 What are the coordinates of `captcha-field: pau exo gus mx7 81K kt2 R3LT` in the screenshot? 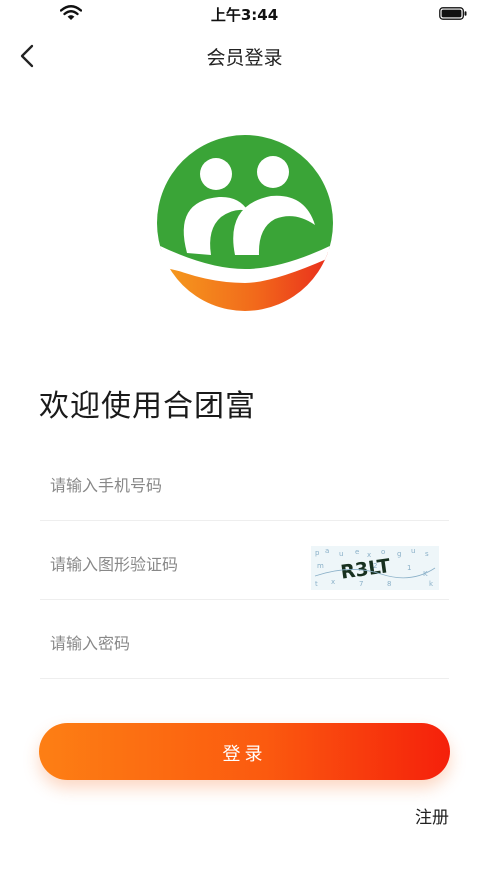 It's located at (244, 560).